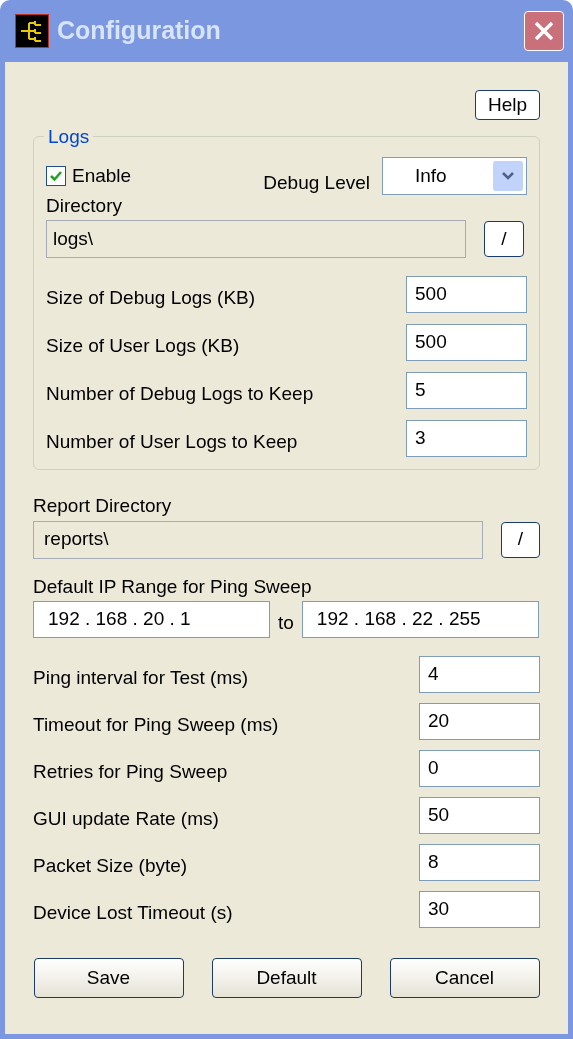 The height and width of the screenshot is (1039, 573). I want to click on dialog-button: Save, so click(108, 978).